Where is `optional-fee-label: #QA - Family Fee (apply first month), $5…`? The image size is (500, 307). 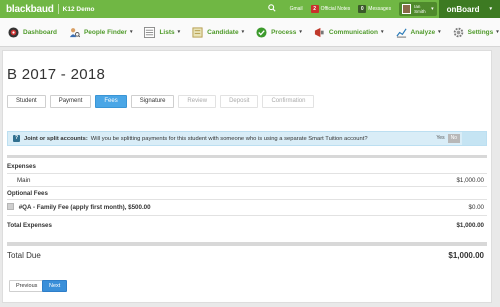 optional-fee-label: #QA - Family Fee (apply first month), $5… is located at coordinates (84, 207).